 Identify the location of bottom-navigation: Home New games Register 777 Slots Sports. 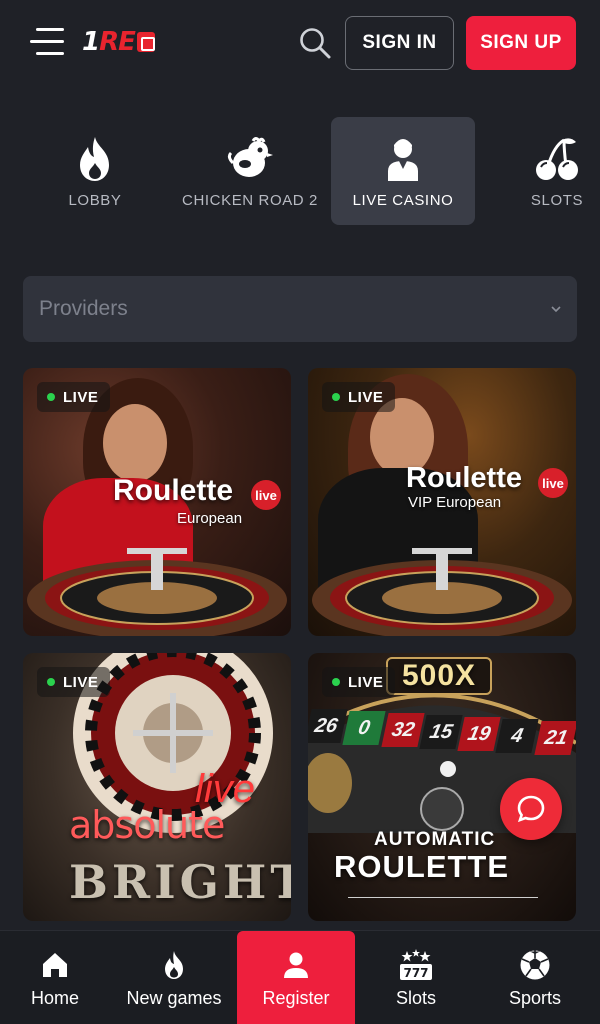
(300, 977).